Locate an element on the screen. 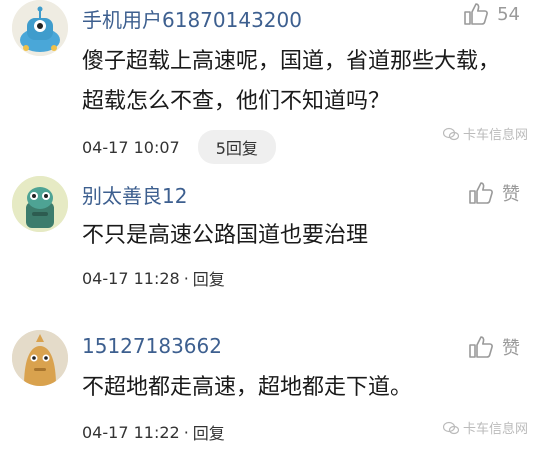 The height and width of the screenshot is (451, 550). timestamp: 04-17 11:22 is located at coordinates (131, 432).